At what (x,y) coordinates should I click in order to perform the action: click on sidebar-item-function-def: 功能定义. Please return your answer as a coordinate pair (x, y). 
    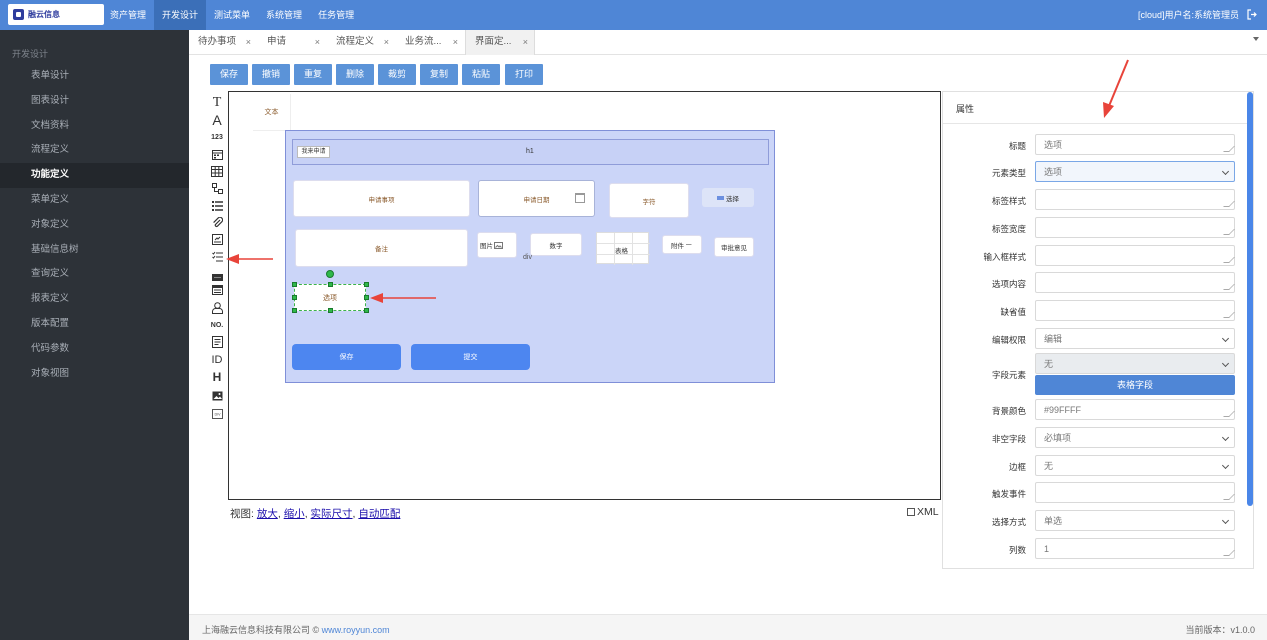
    Looking at the image, I should click on (94, 175).